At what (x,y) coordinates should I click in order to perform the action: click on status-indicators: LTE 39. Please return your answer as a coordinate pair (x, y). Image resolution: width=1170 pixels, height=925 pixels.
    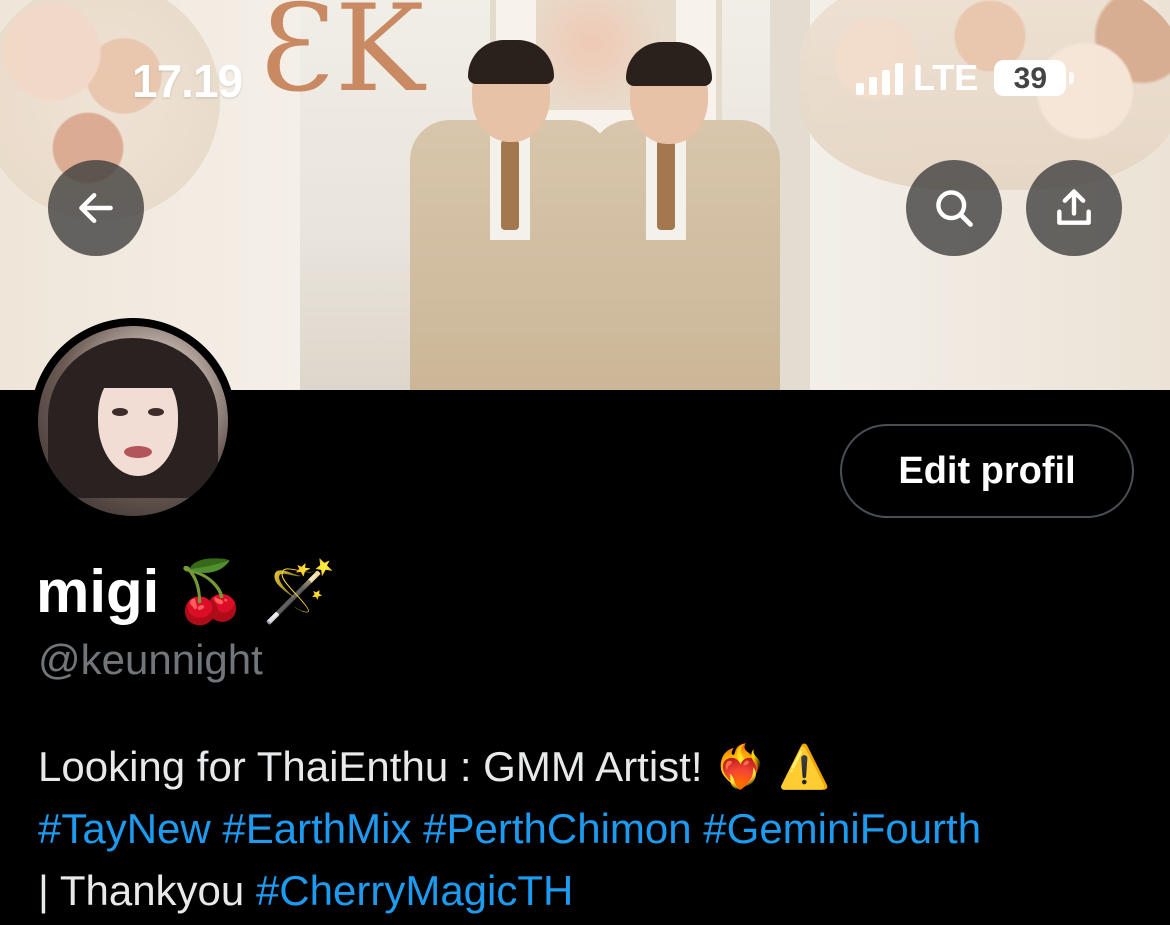
    Looking at the image, I should click on (965, 77).